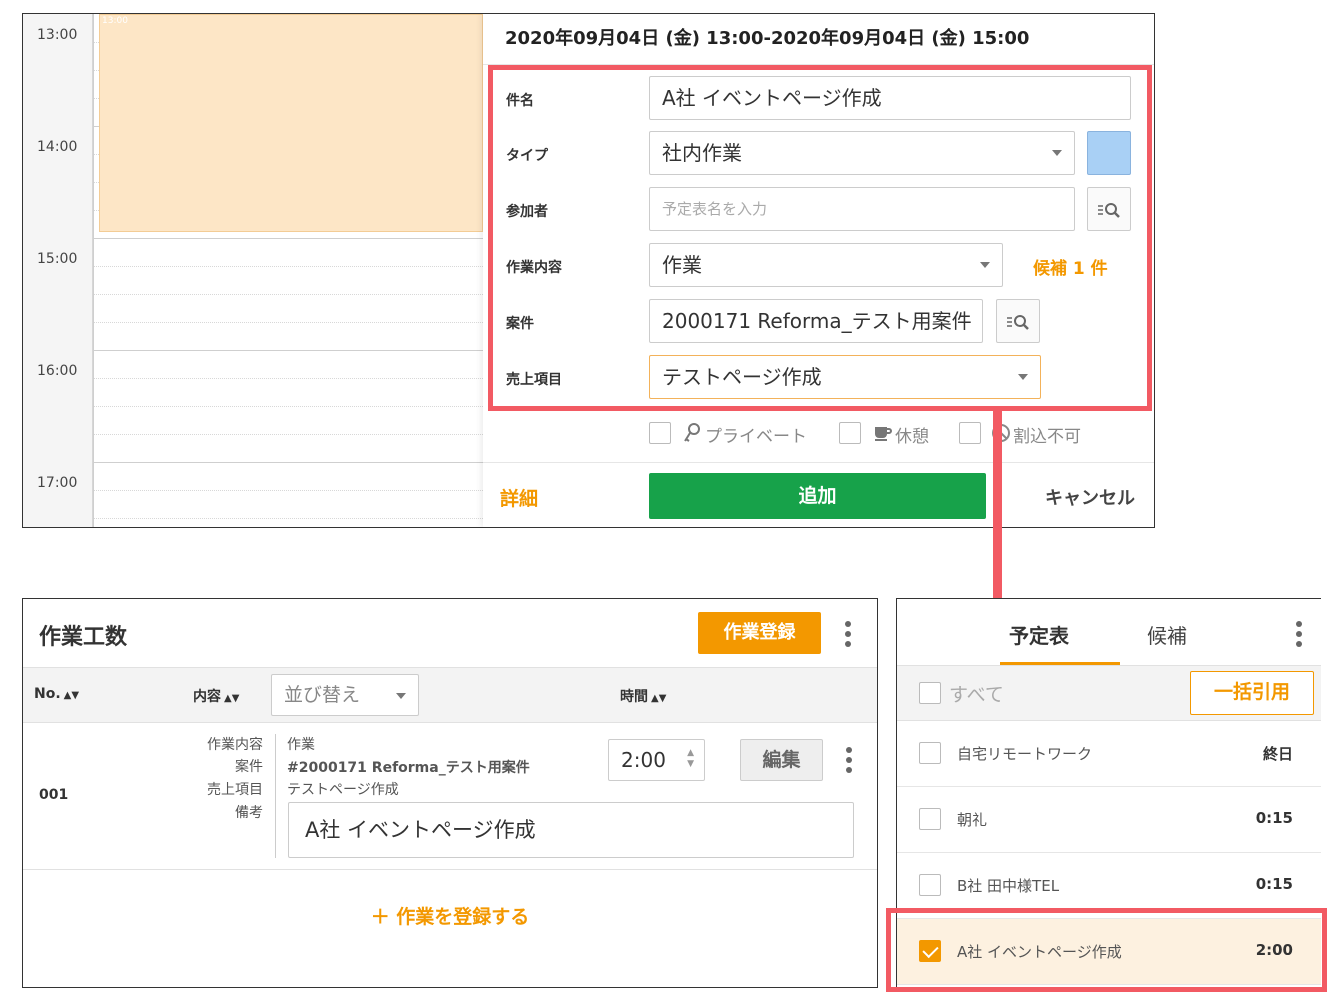 The image size is (1336, 1000). I want to click on sort-select-placeholder: 並び替え, so click(322, 695).